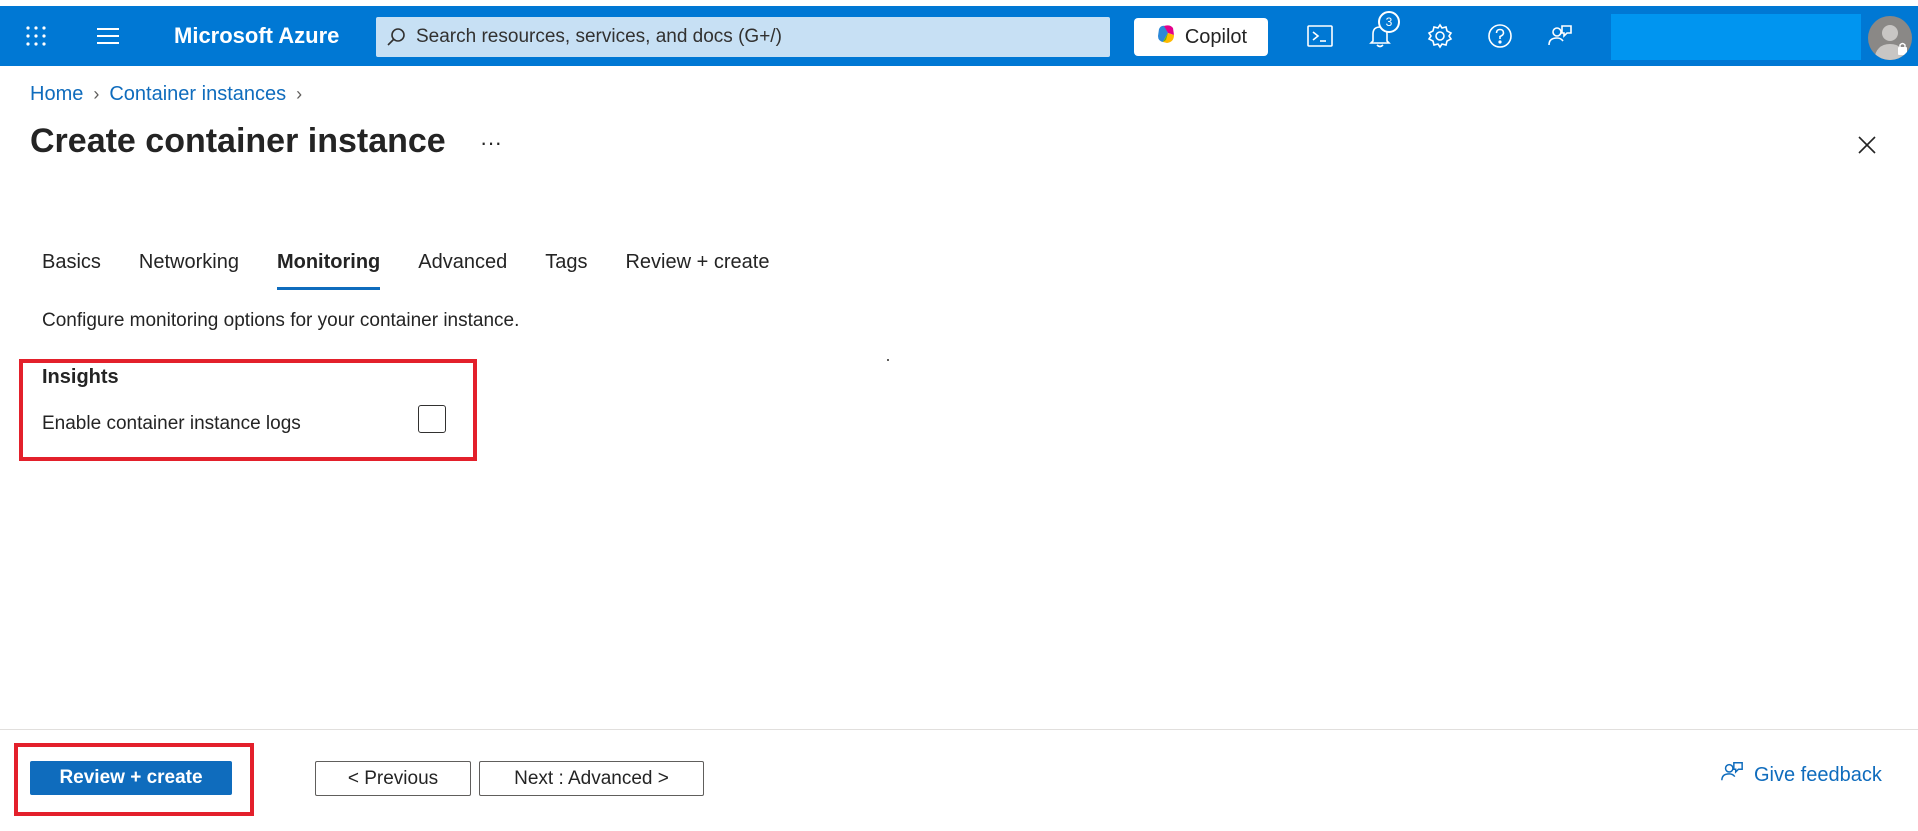 This screenshot has width=1918, height=831. What do you see at coordinates (1166, 37) in the screenshot?
I see `copilot-icon` at bounding box center [1166, 37].